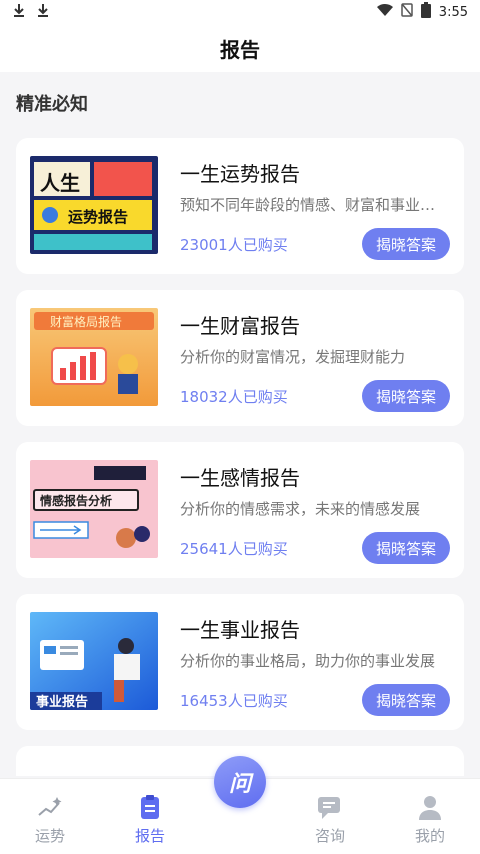 Image resolution: width=480 pixels, height=854 pixels. Describe the element at coordinates (234, 245) in the screenshot. I see `purchase-count: 23001人已购买` at that location.